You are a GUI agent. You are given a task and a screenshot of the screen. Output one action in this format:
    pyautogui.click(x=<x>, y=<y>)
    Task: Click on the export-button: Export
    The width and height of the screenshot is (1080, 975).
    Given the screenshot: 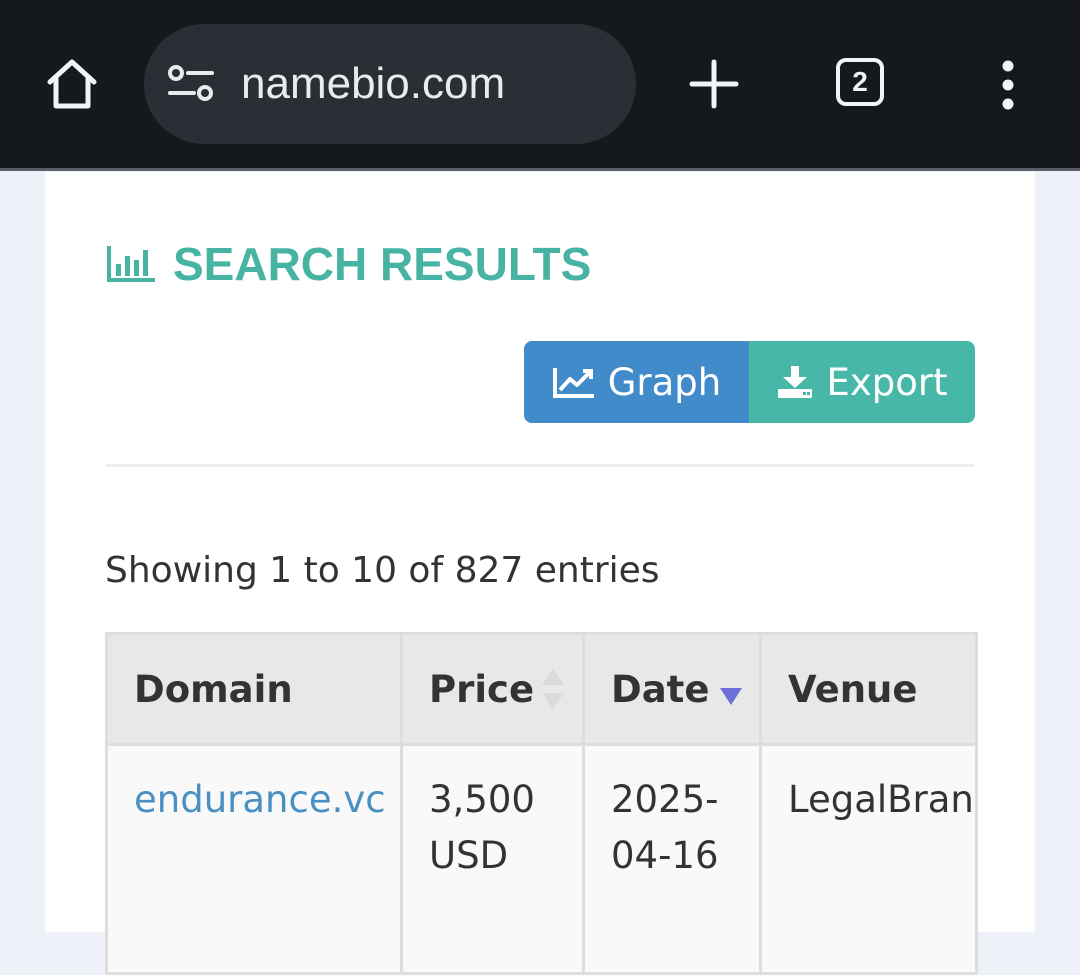 What is the action you would take?
    pyautogui.click(x=862, y=382)
    